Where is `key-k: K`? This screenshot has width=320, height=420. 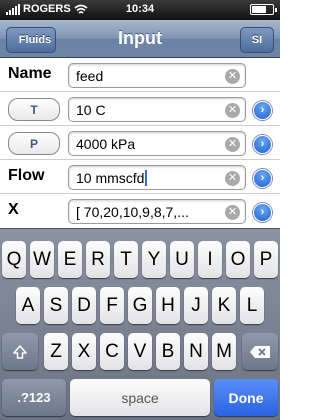 key-k: K is located at coordinates (224, 305).